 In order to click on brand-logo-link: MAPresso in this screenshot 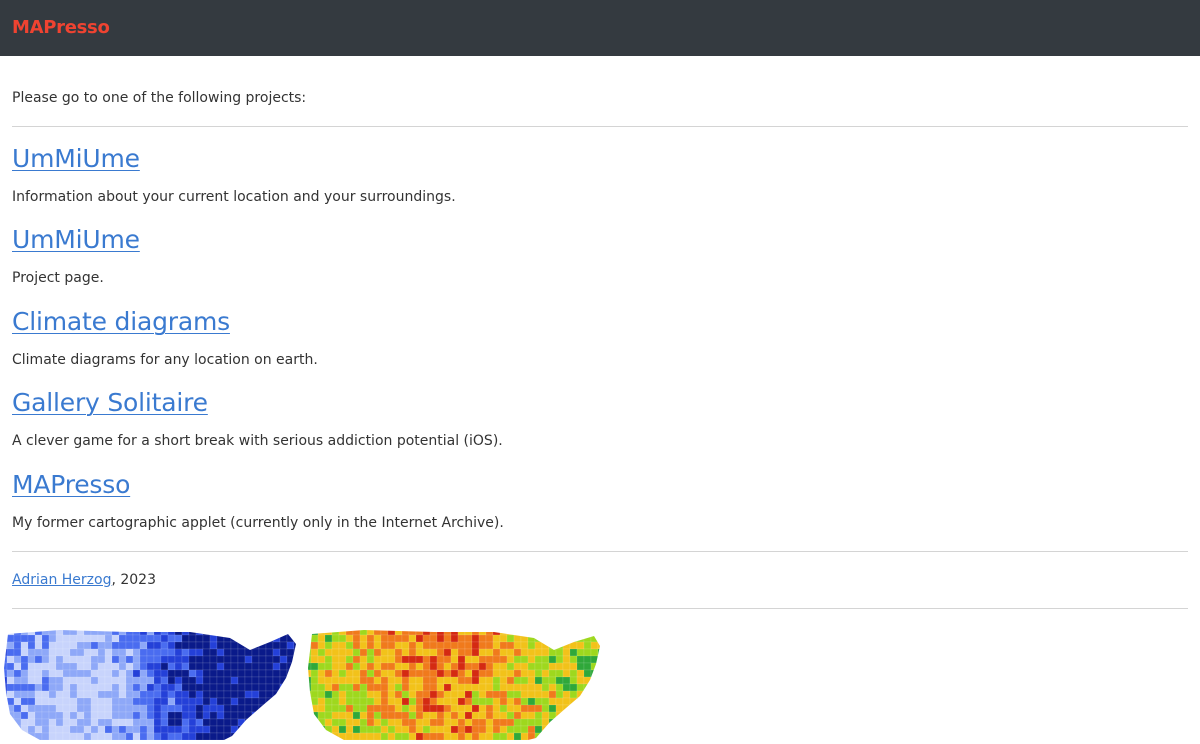, I will do `click(61, 27)`.